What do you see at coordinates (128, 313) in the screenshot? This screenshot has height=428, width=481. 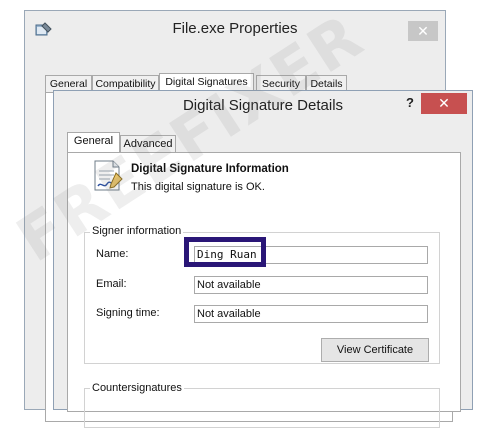 I see `signing-time-label: Signing time:` at bounding box center [128, 313].